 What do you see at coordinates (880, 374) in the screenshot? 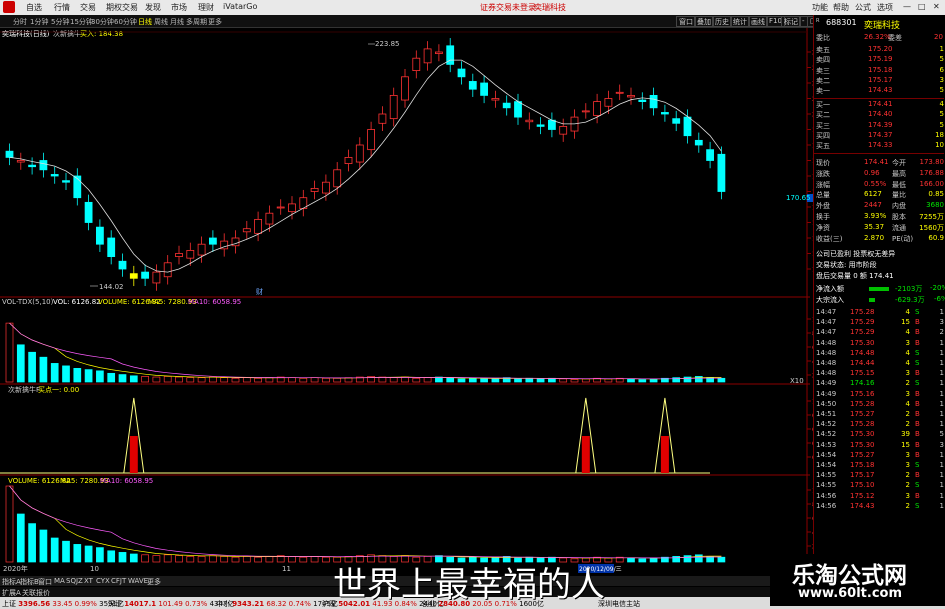
I see `tick-row: 14:48 175.15 3 B 1` at bounding box center [880, 374].